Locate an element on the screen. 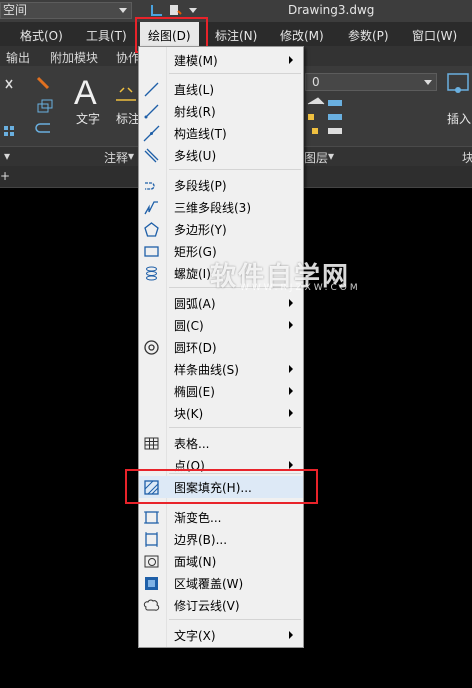 The height and width of the screenshot is (688, 472). menu-item-region: 面域(N) is located at coordinates (221, 561).